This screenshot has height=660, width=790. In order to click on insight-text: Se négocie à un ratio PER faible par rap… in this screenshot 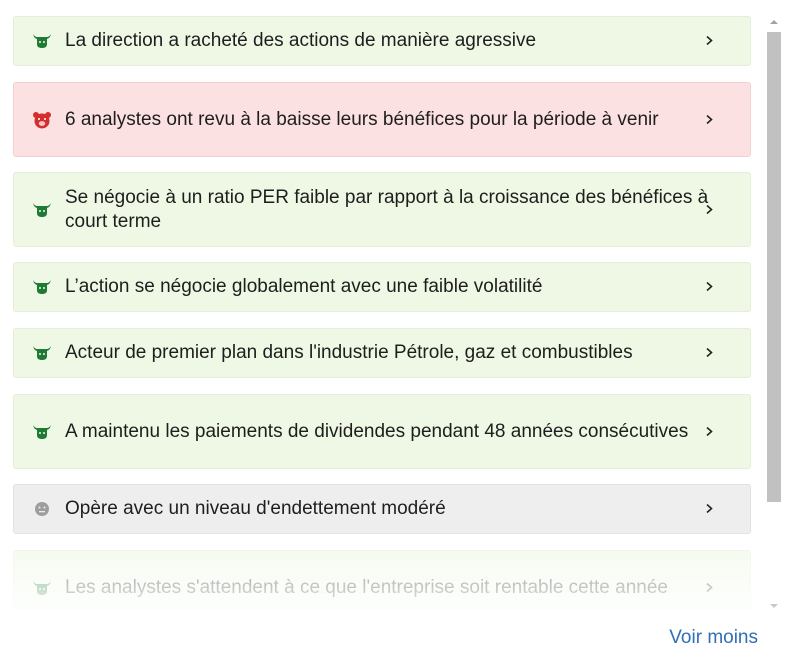, I will do `click(387, 209)`.